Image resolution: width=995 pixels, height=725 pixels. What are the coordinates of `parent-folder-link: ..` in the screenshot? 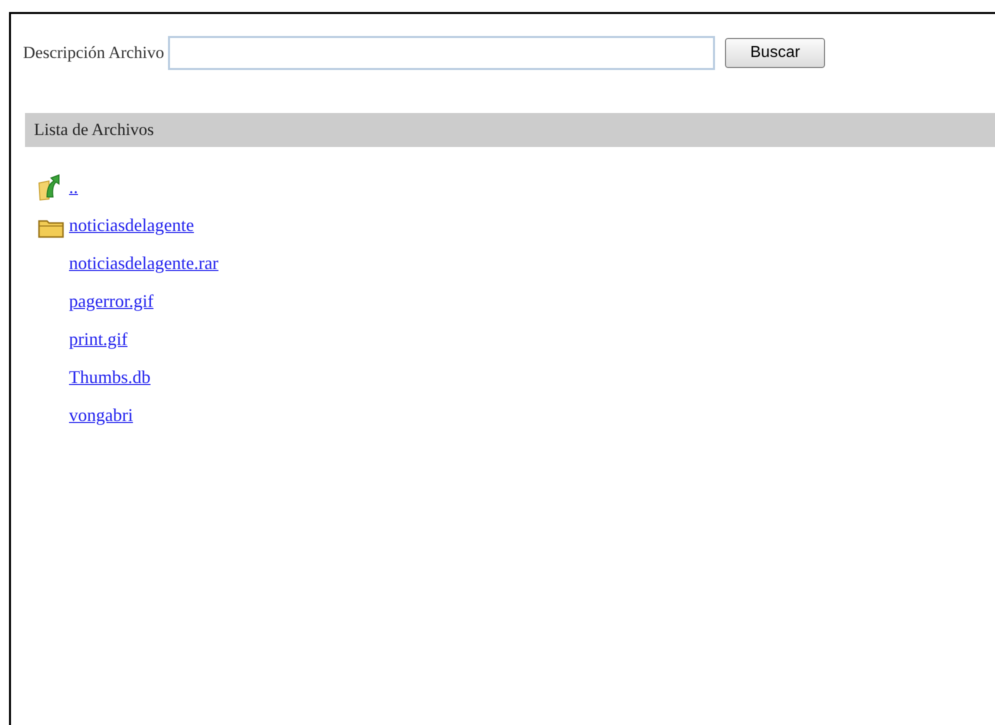 It's located at (73, 188).